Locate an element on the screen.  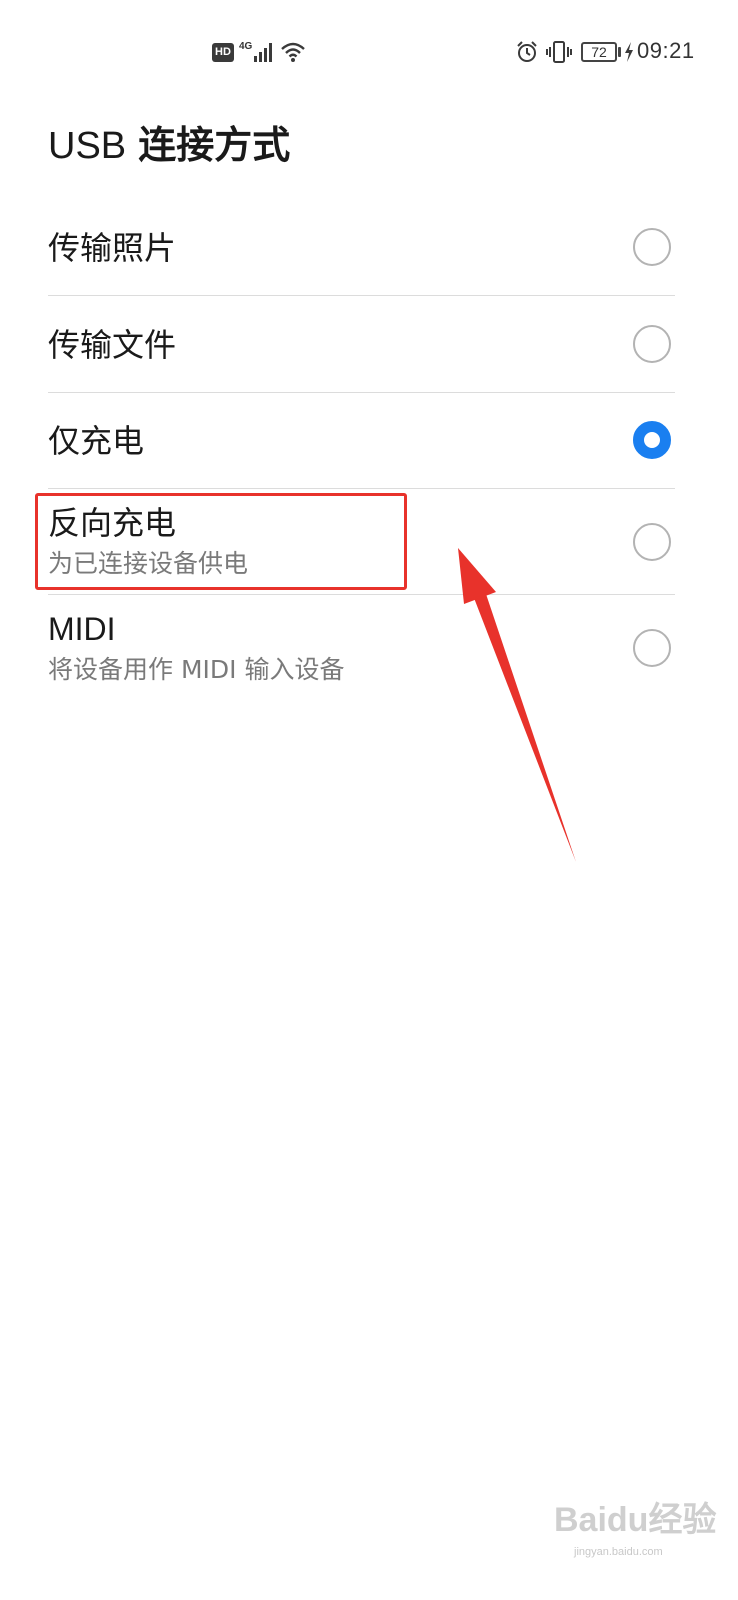
radio-button-selected is located at coordinates (652, 440).